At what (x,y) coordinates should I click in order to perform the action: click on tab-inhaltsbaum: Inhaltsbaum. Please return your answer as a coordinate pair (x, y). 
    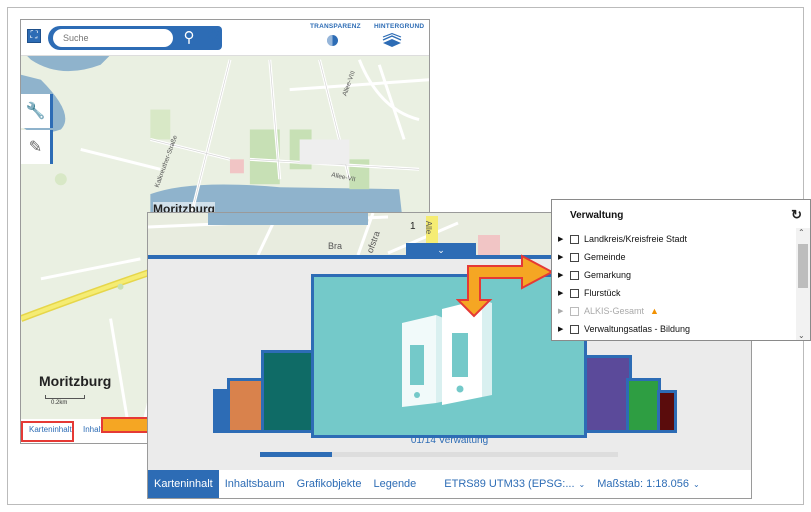
    Looking at the image, I should click on (255, 484).